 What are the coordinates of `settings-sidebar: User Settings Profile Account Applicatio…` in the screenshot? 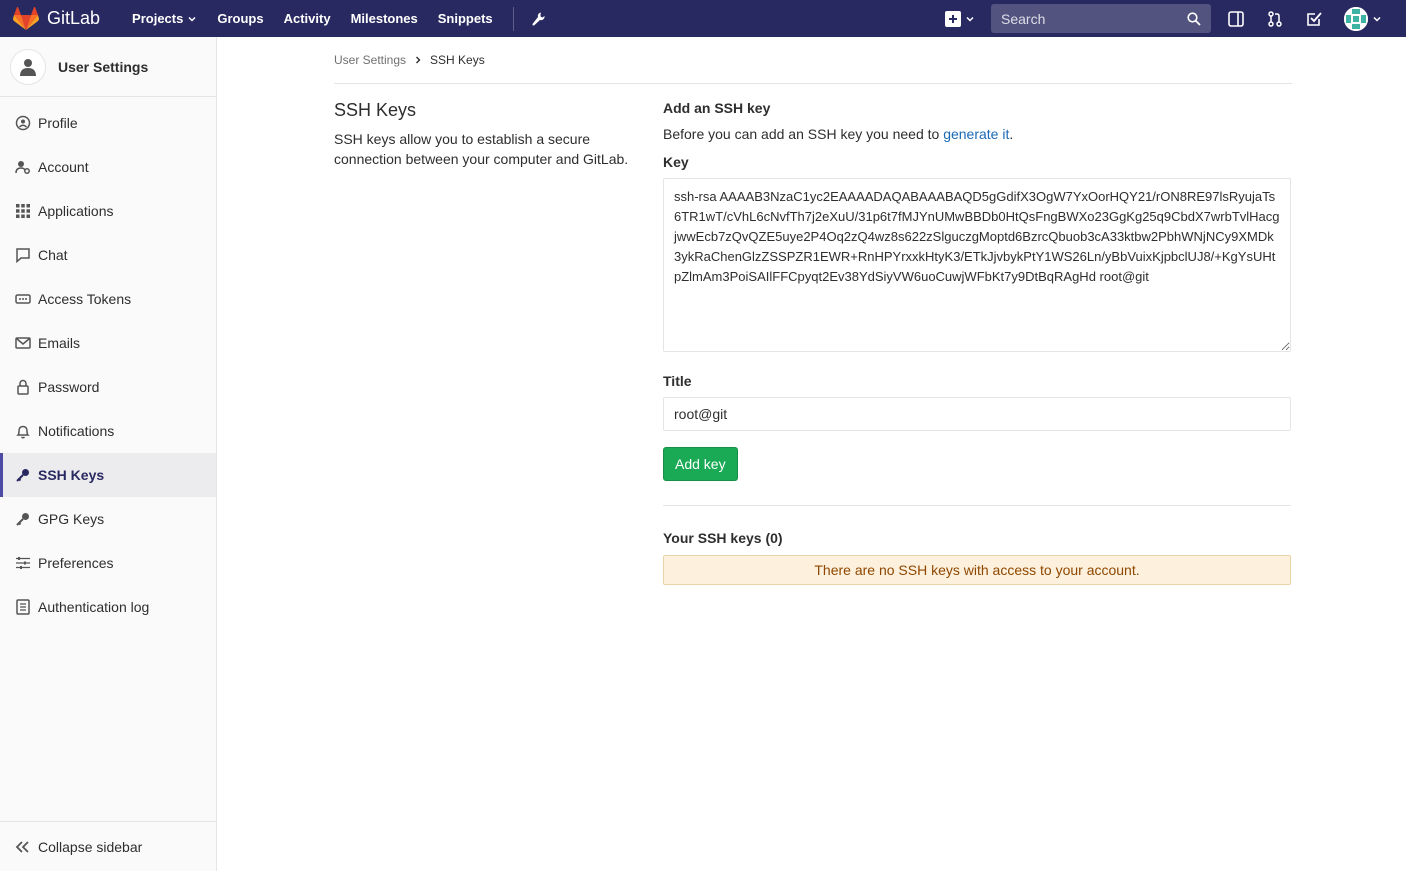 It's located at (108, 454).